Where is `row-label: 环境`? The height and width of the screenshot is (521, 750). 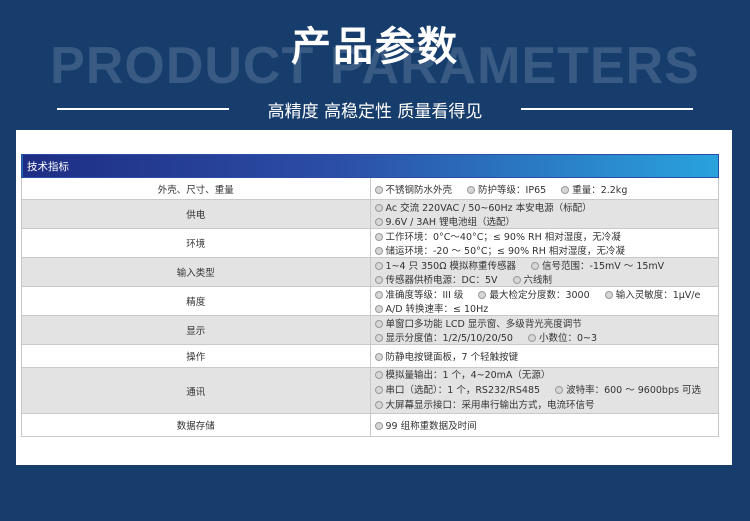
row-label: 环境 is located at coordinates (196, 243).